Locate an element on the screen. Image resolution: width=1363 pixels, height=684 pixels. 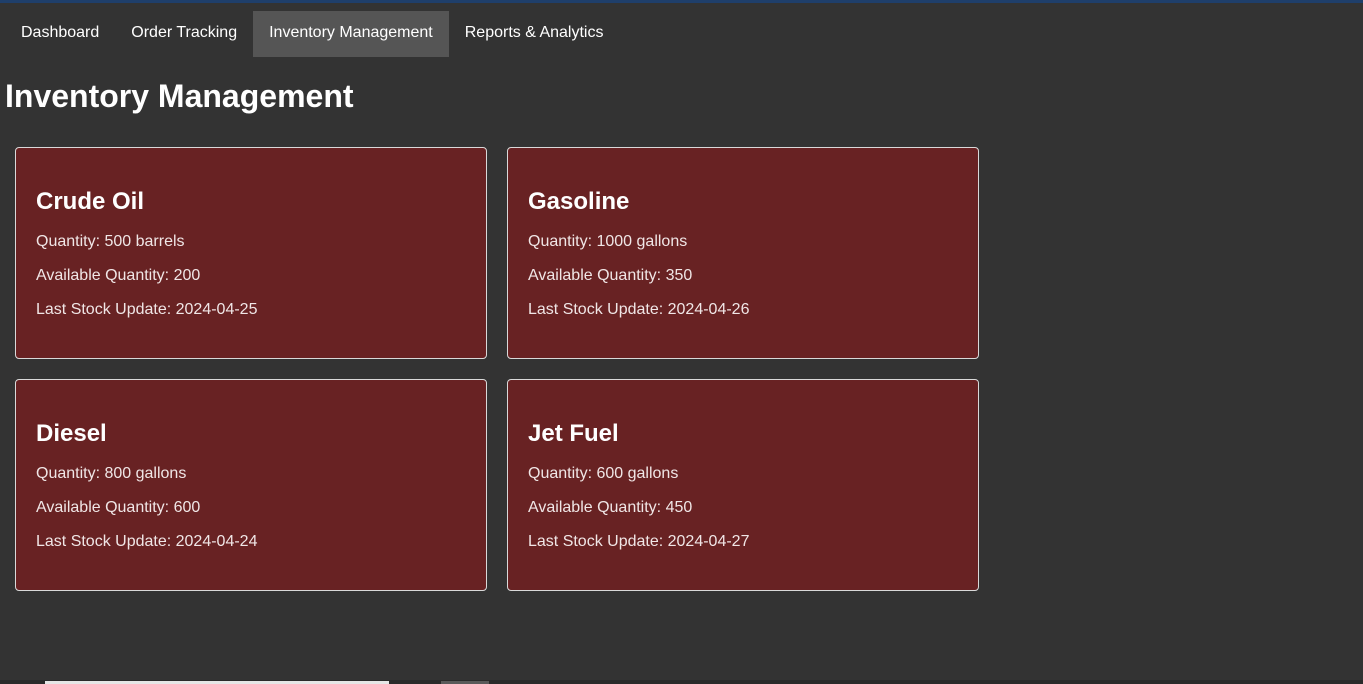
card-last-stock-update: Last Stock Update: 2024-04-25 is located at coordinates (147, 309).